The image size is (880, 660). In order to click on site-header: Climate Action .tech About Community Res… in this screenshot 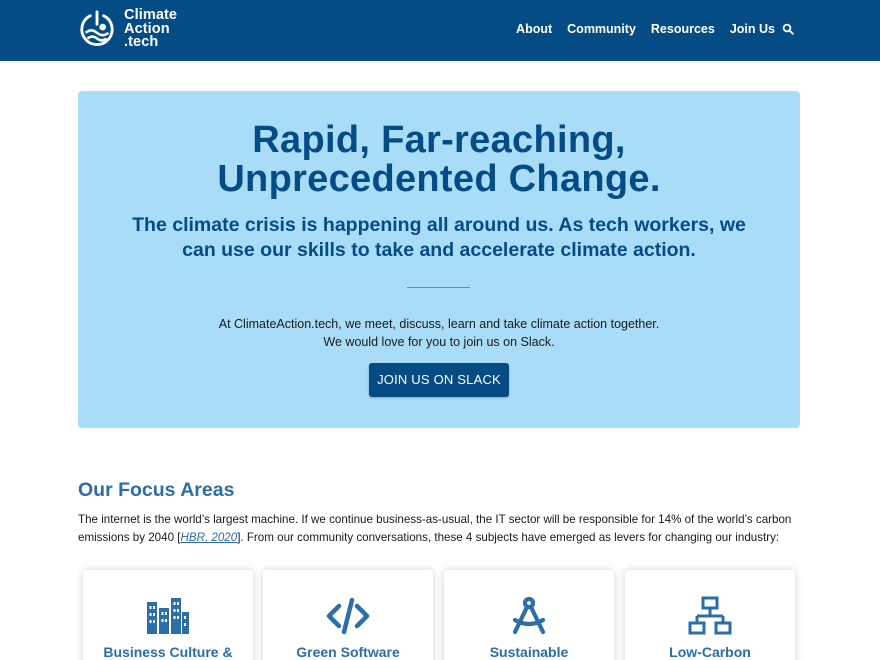, I will do `click(440, 30)`.